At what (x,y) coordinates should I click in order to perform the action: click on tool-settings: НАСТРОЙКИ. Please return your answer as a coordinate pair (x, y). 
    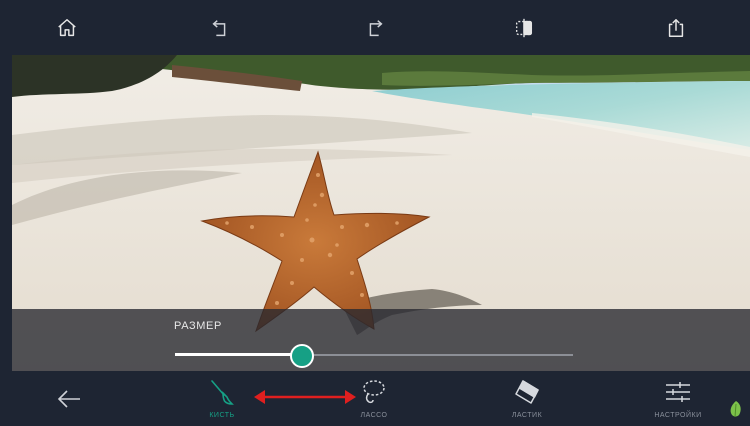
    Looking at the image, I should click on (678, 398).